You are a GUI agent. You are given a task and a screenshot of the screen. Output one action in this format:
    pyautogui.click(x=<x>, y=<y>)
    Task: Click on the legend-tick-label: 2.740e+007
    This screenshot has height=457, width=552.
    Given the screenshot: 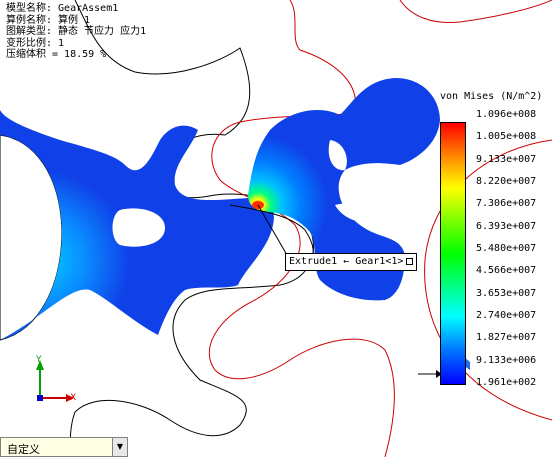 What is the action you would take?
    pyautogui.click(x=506, y=315)
    